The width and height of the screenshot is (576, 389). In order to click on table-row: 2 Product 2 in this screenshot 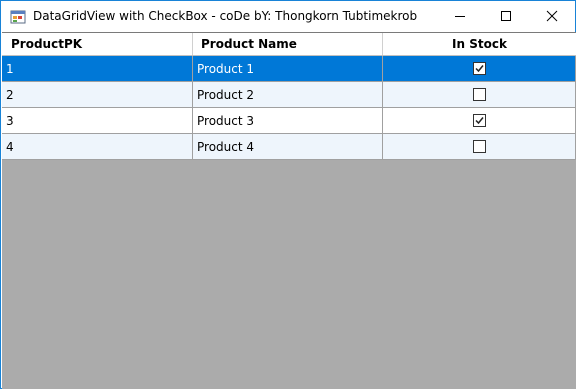, I will do `click(289, 95)`.